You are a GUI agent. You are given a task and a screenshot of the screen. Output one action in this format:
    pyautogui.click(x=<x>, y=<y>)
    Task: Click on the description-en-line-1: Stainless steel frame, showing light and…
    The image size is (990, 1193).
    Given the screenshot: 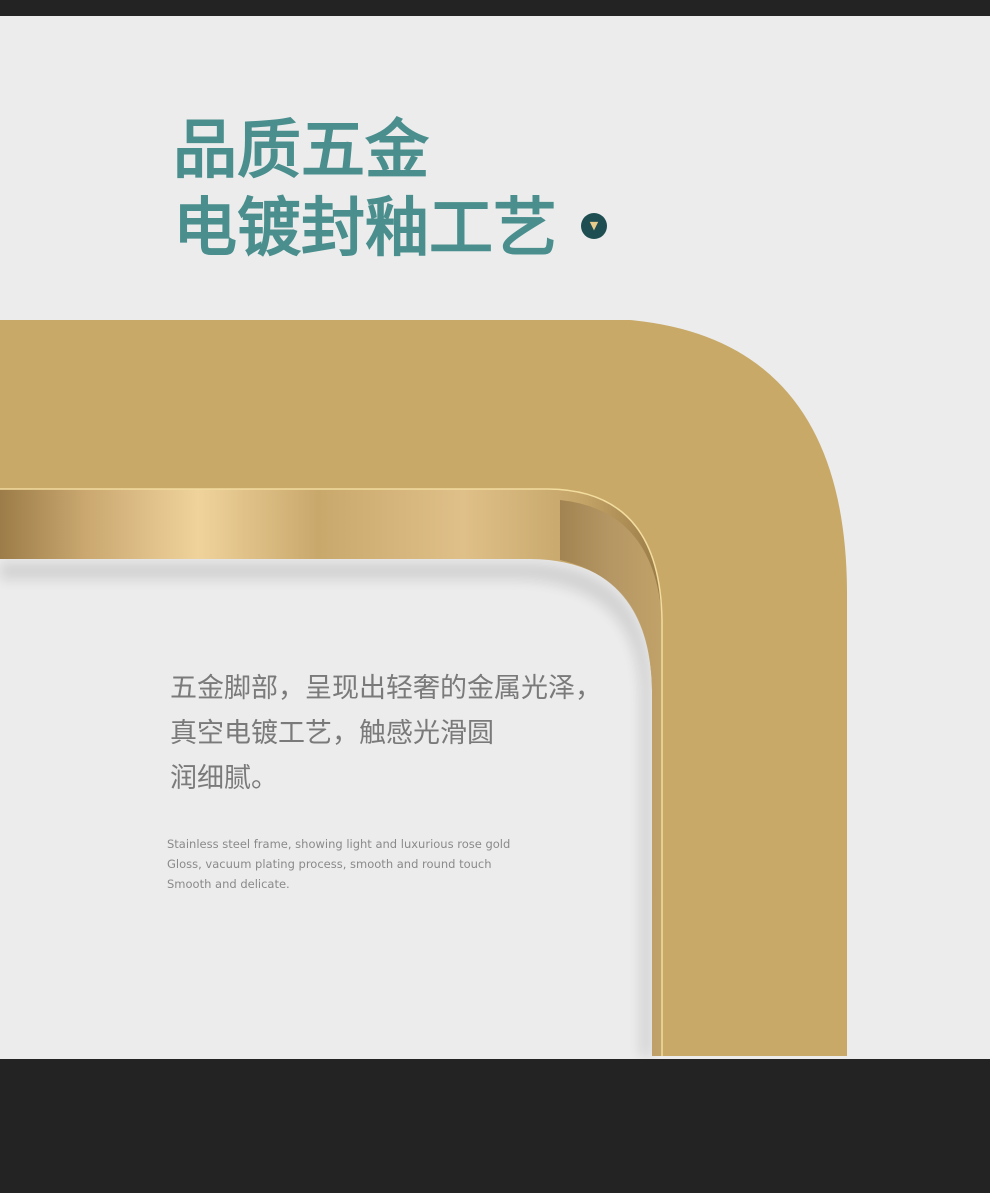 What is the action you would take?
    pyautogui.click(x=339, y=844)
    